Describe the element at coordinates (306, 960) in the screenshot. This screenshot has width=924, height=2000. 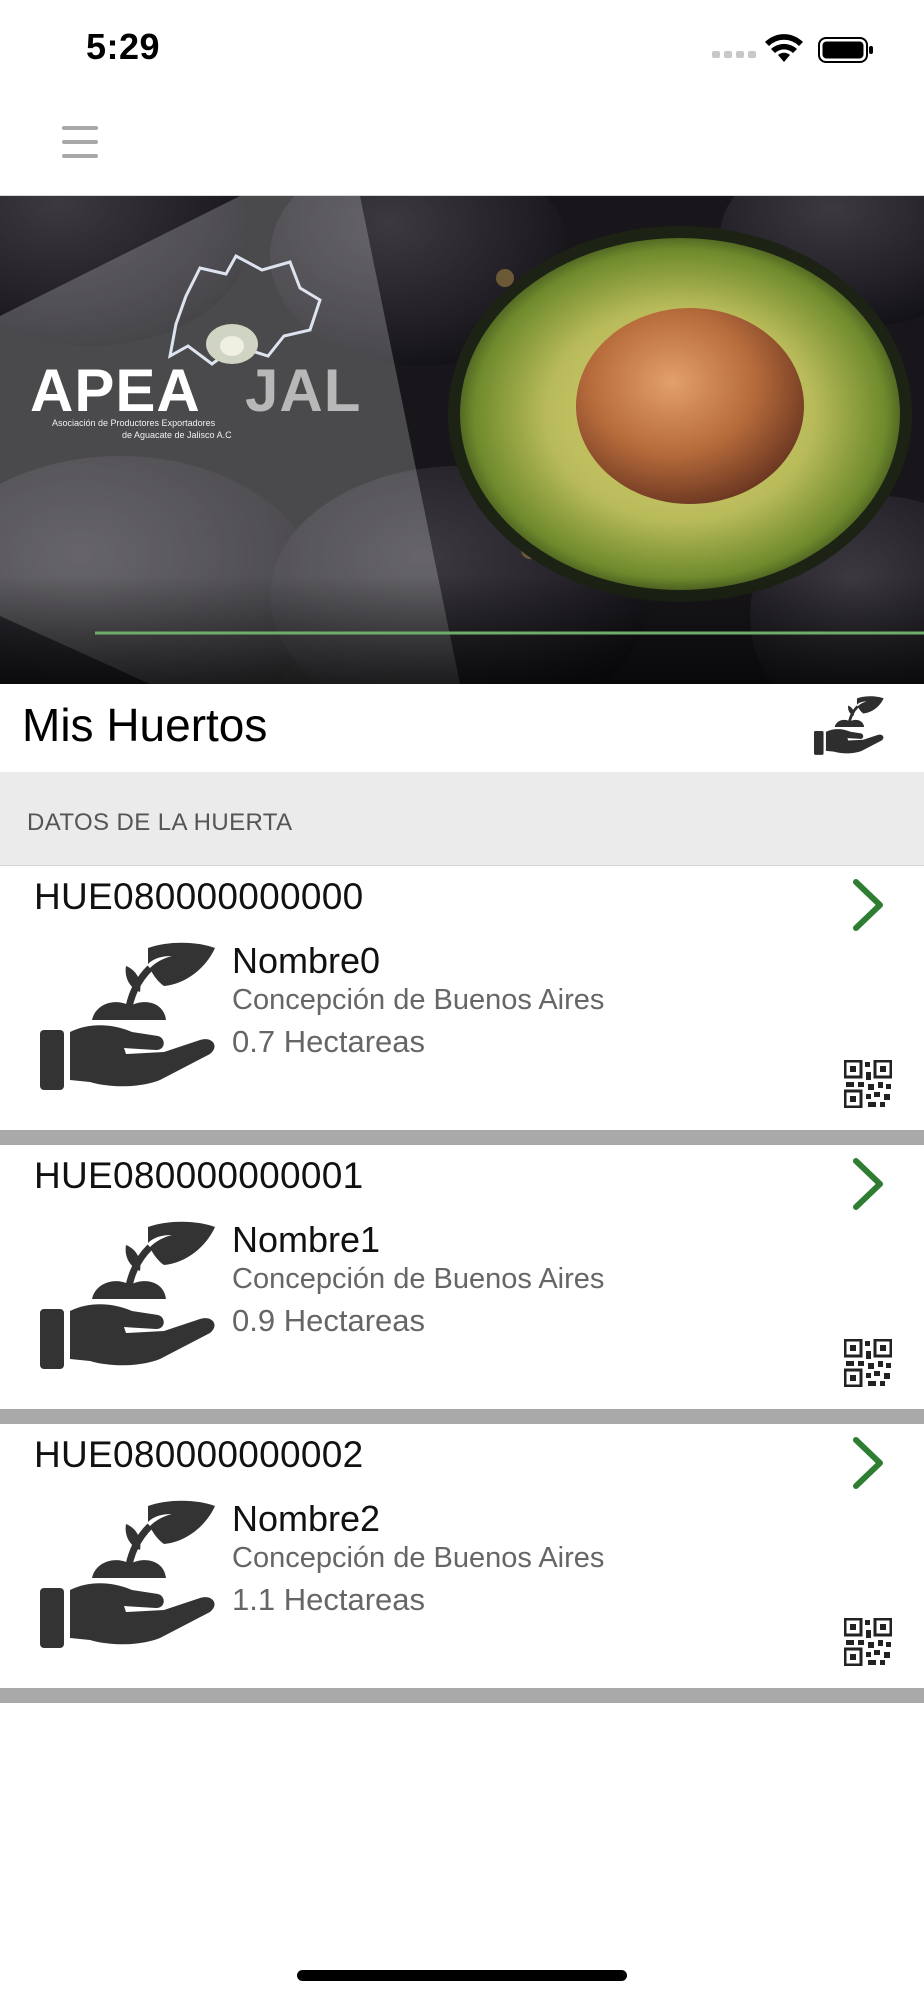
I see `orchard-name: Nombre0` at that location.